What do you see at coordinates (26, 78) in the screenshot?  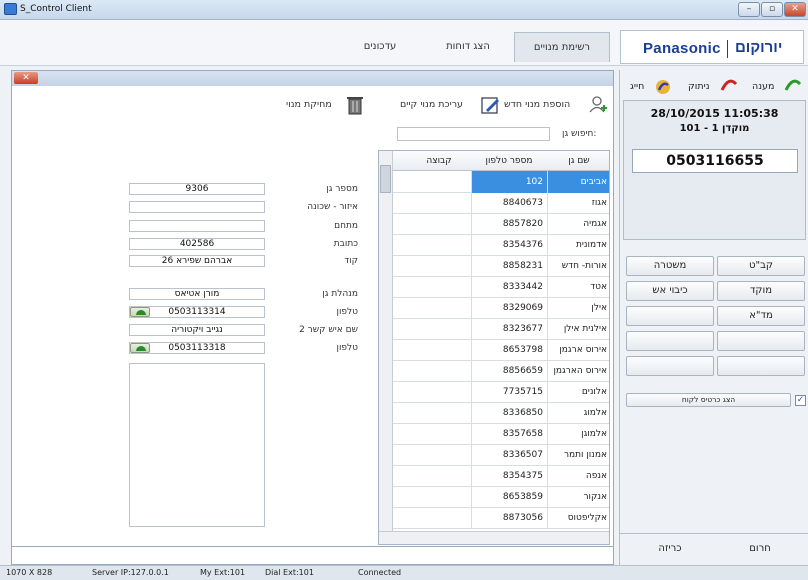 I see `panel-close-button: ✕` at bounding box center [26, 78].